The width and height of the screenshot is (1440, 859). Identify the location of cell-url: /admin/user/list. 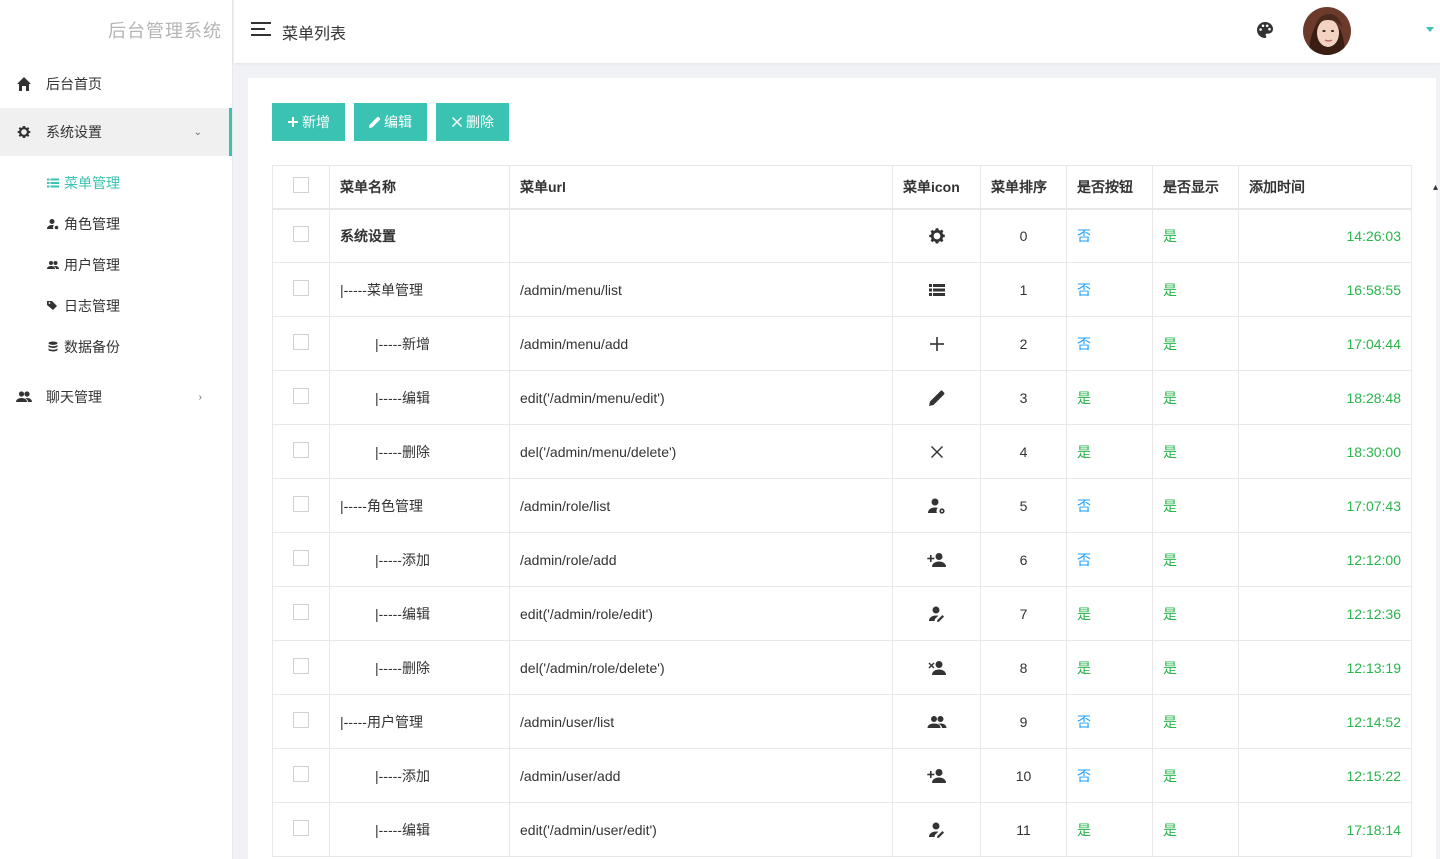
(701, 721).